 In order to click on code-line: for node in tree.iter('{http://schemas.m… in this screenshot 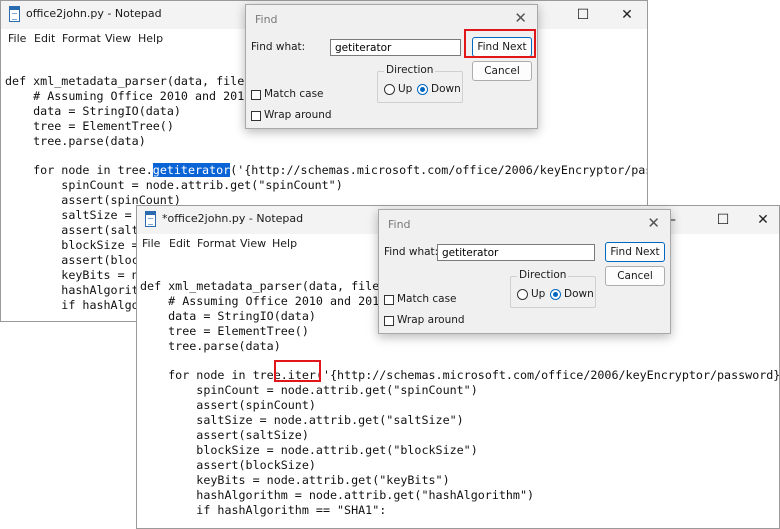, I will do `click(460, 375)`.